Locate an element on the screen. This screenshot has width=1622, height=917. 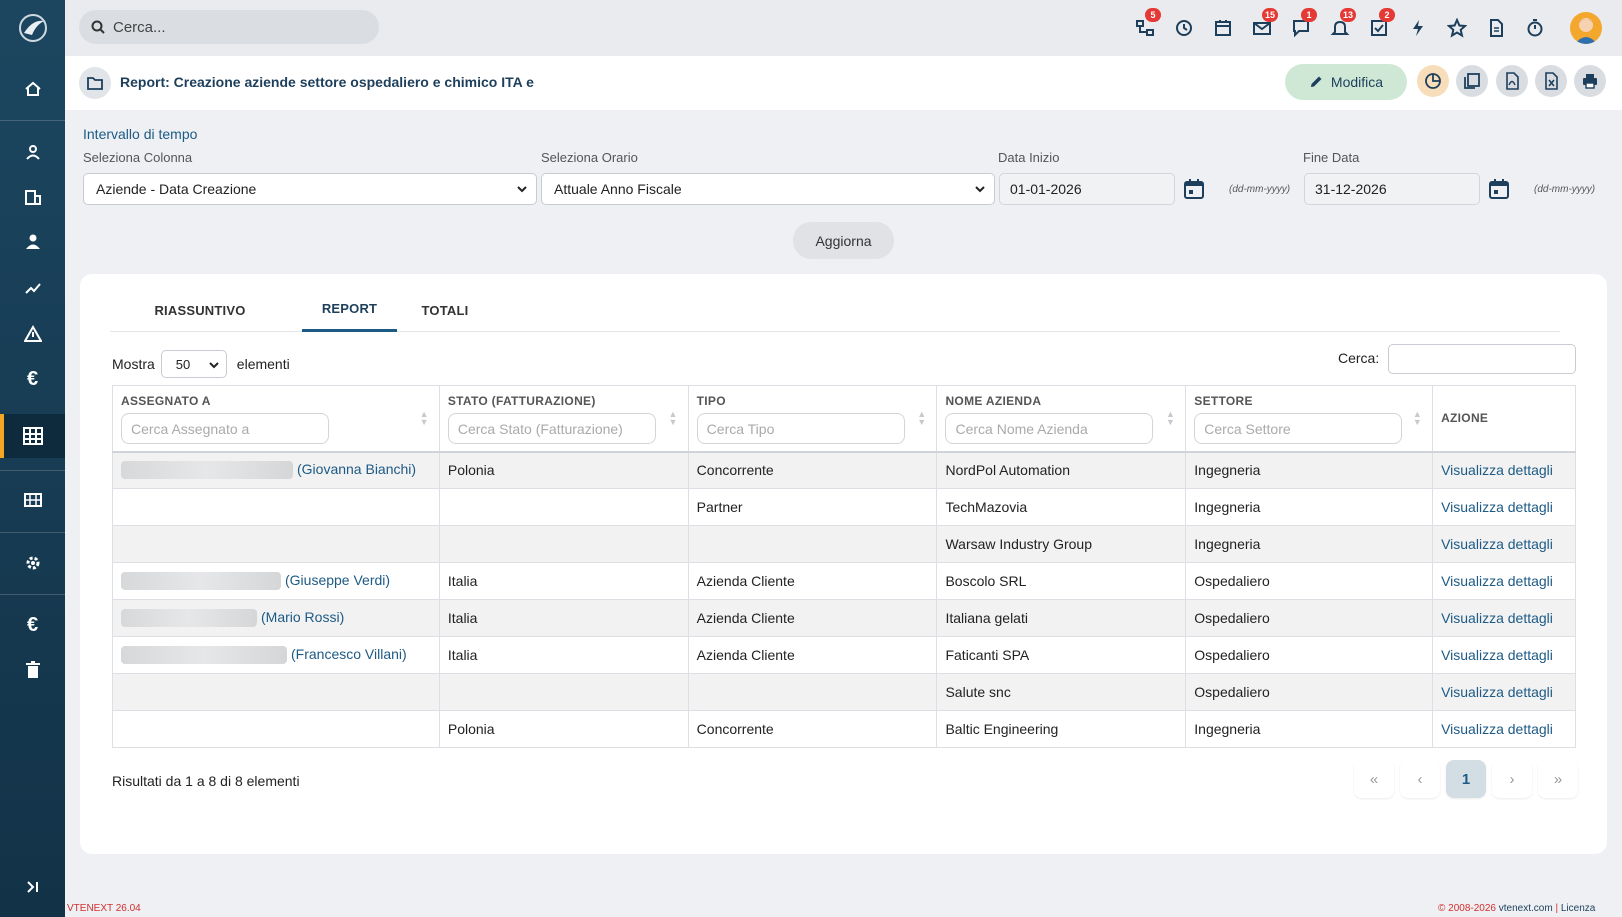
column-header-nome-azienda: NOME AZIENDA ▲ ▼ is located at coordinates (1061, 418).